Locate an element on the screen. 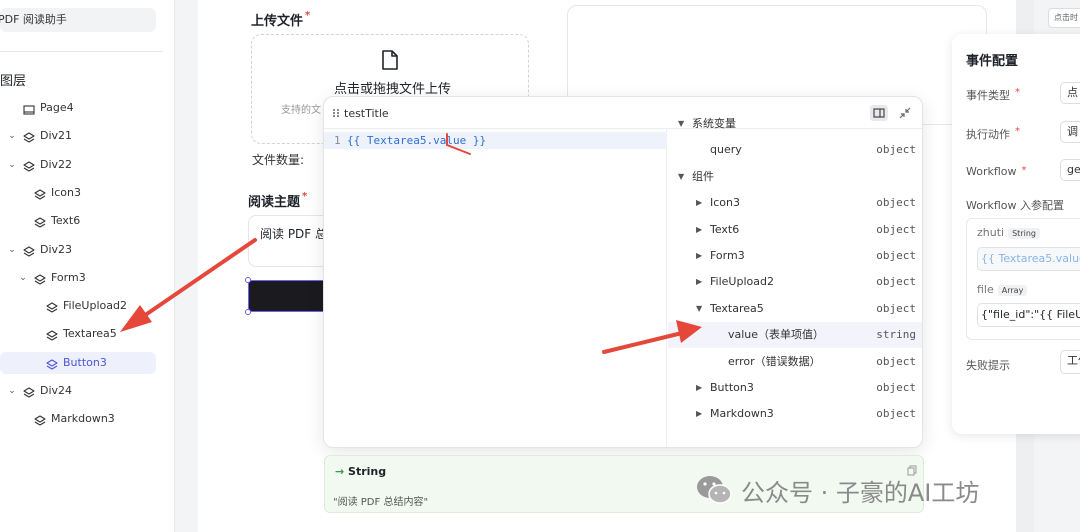 The image size is (1080, 532). event-trigger-tab: 点击时 is located at coordinates (1064, 18).